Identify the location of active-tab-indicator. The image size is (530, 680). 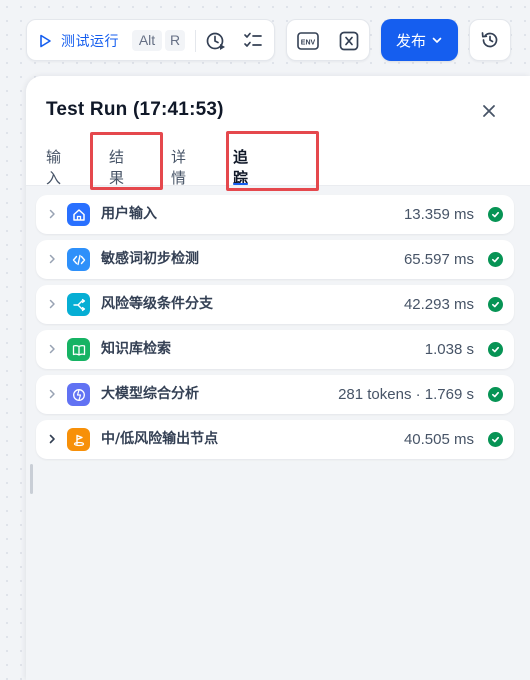
(241, 184).